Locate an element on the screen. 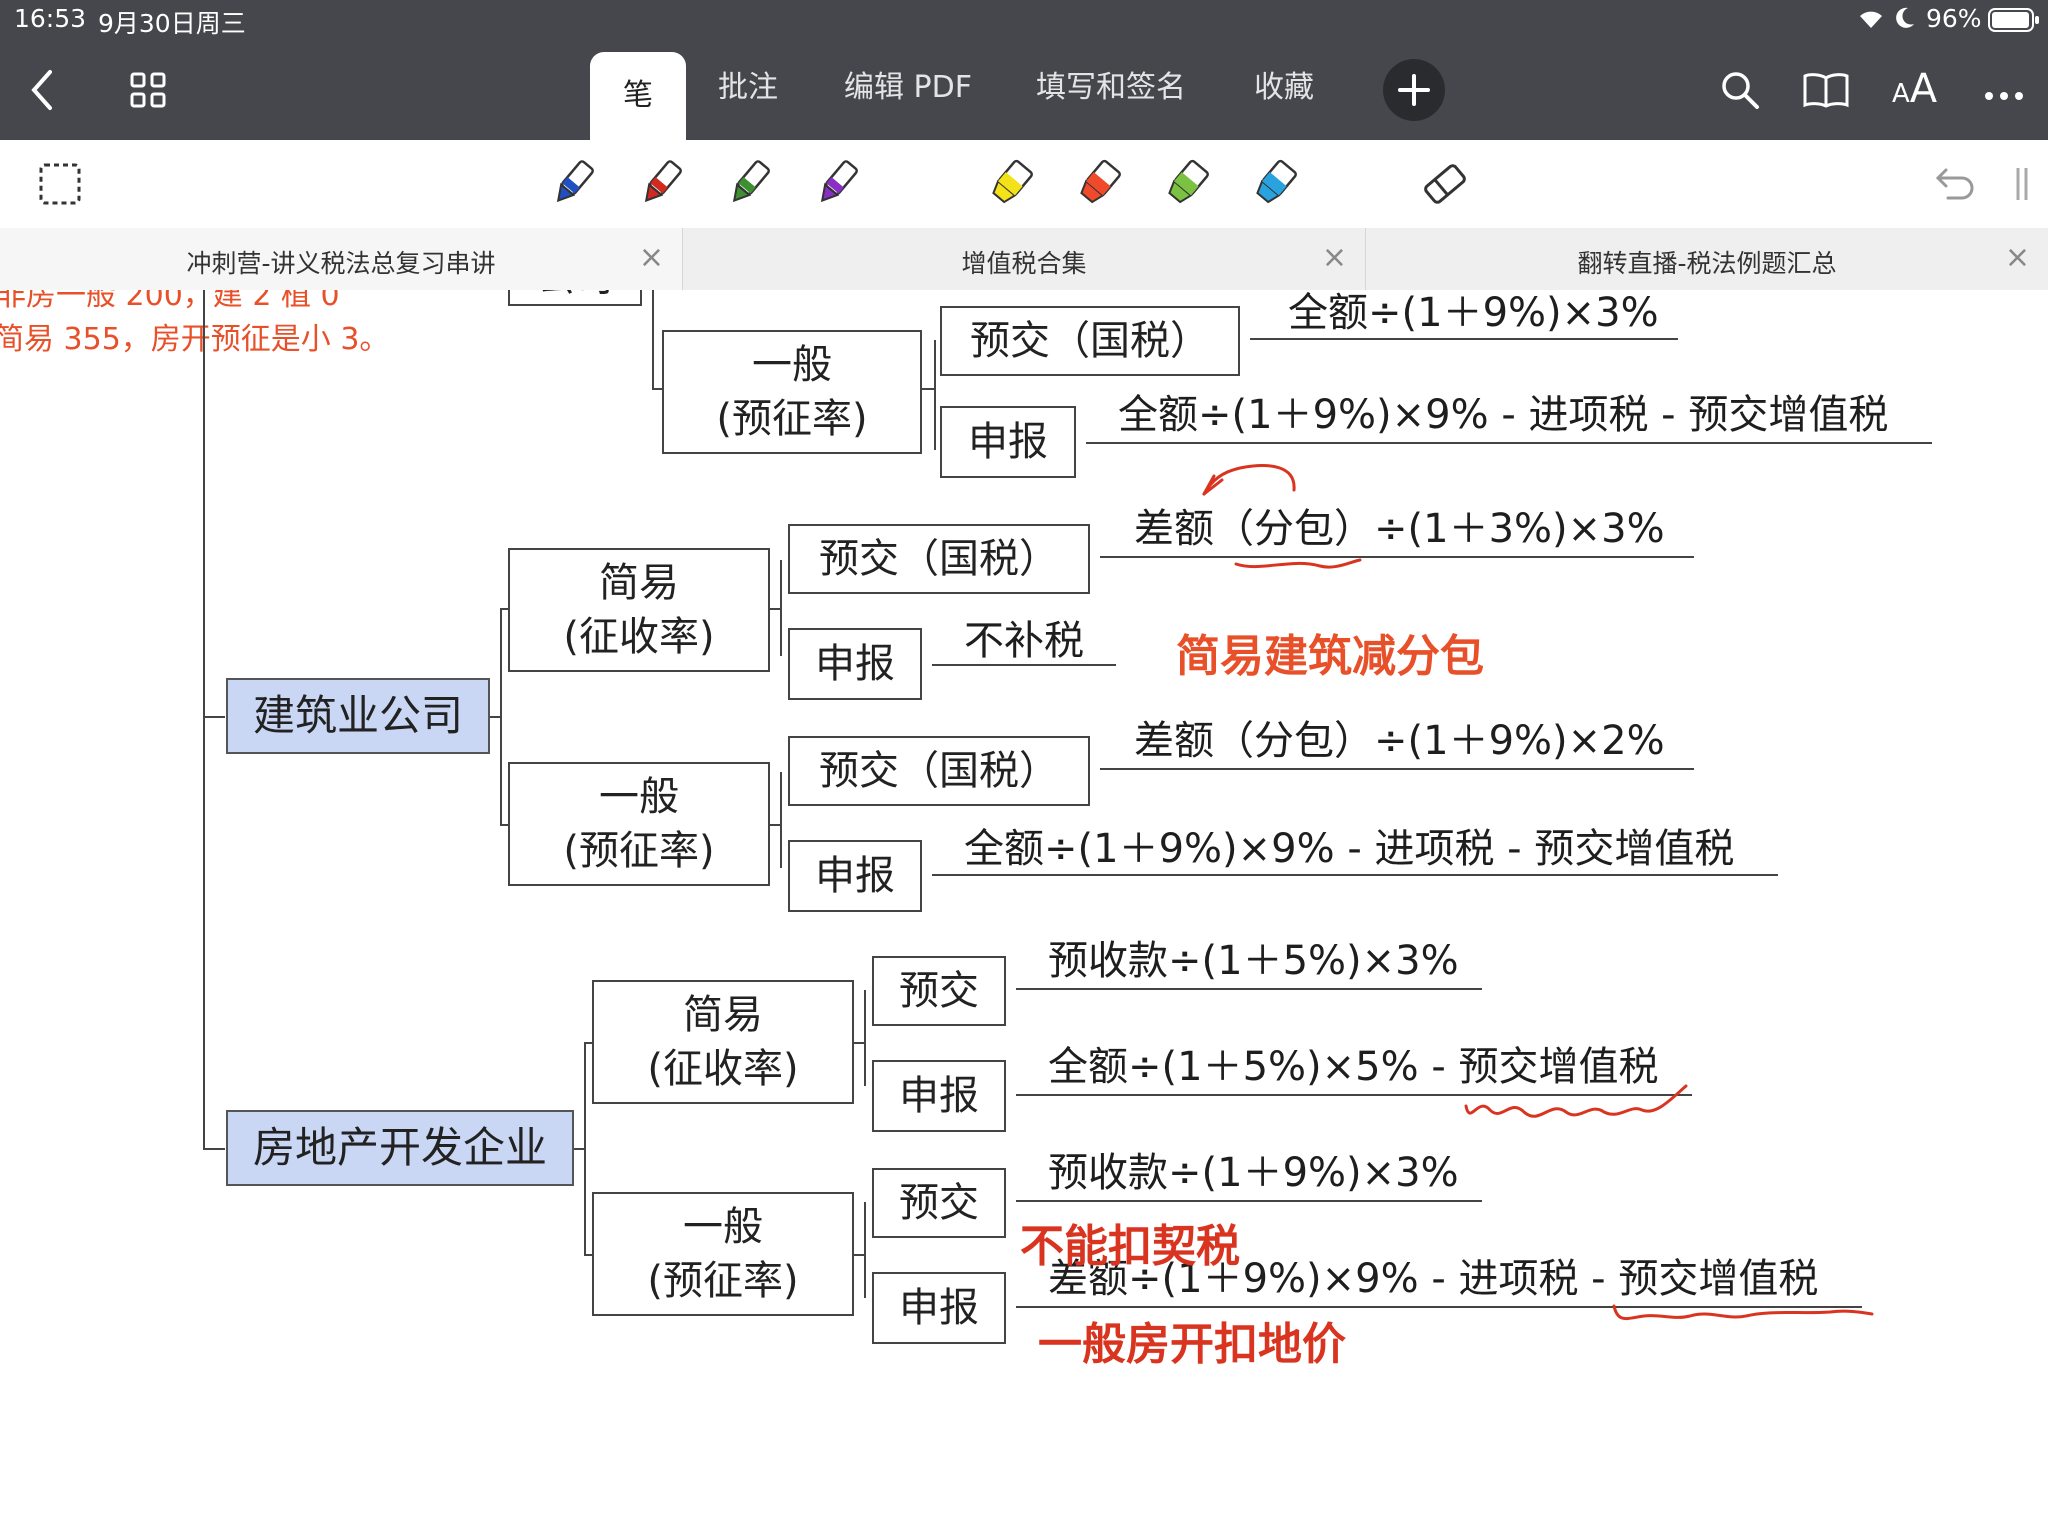  undo-icon is located at coordinates (1956, 184).